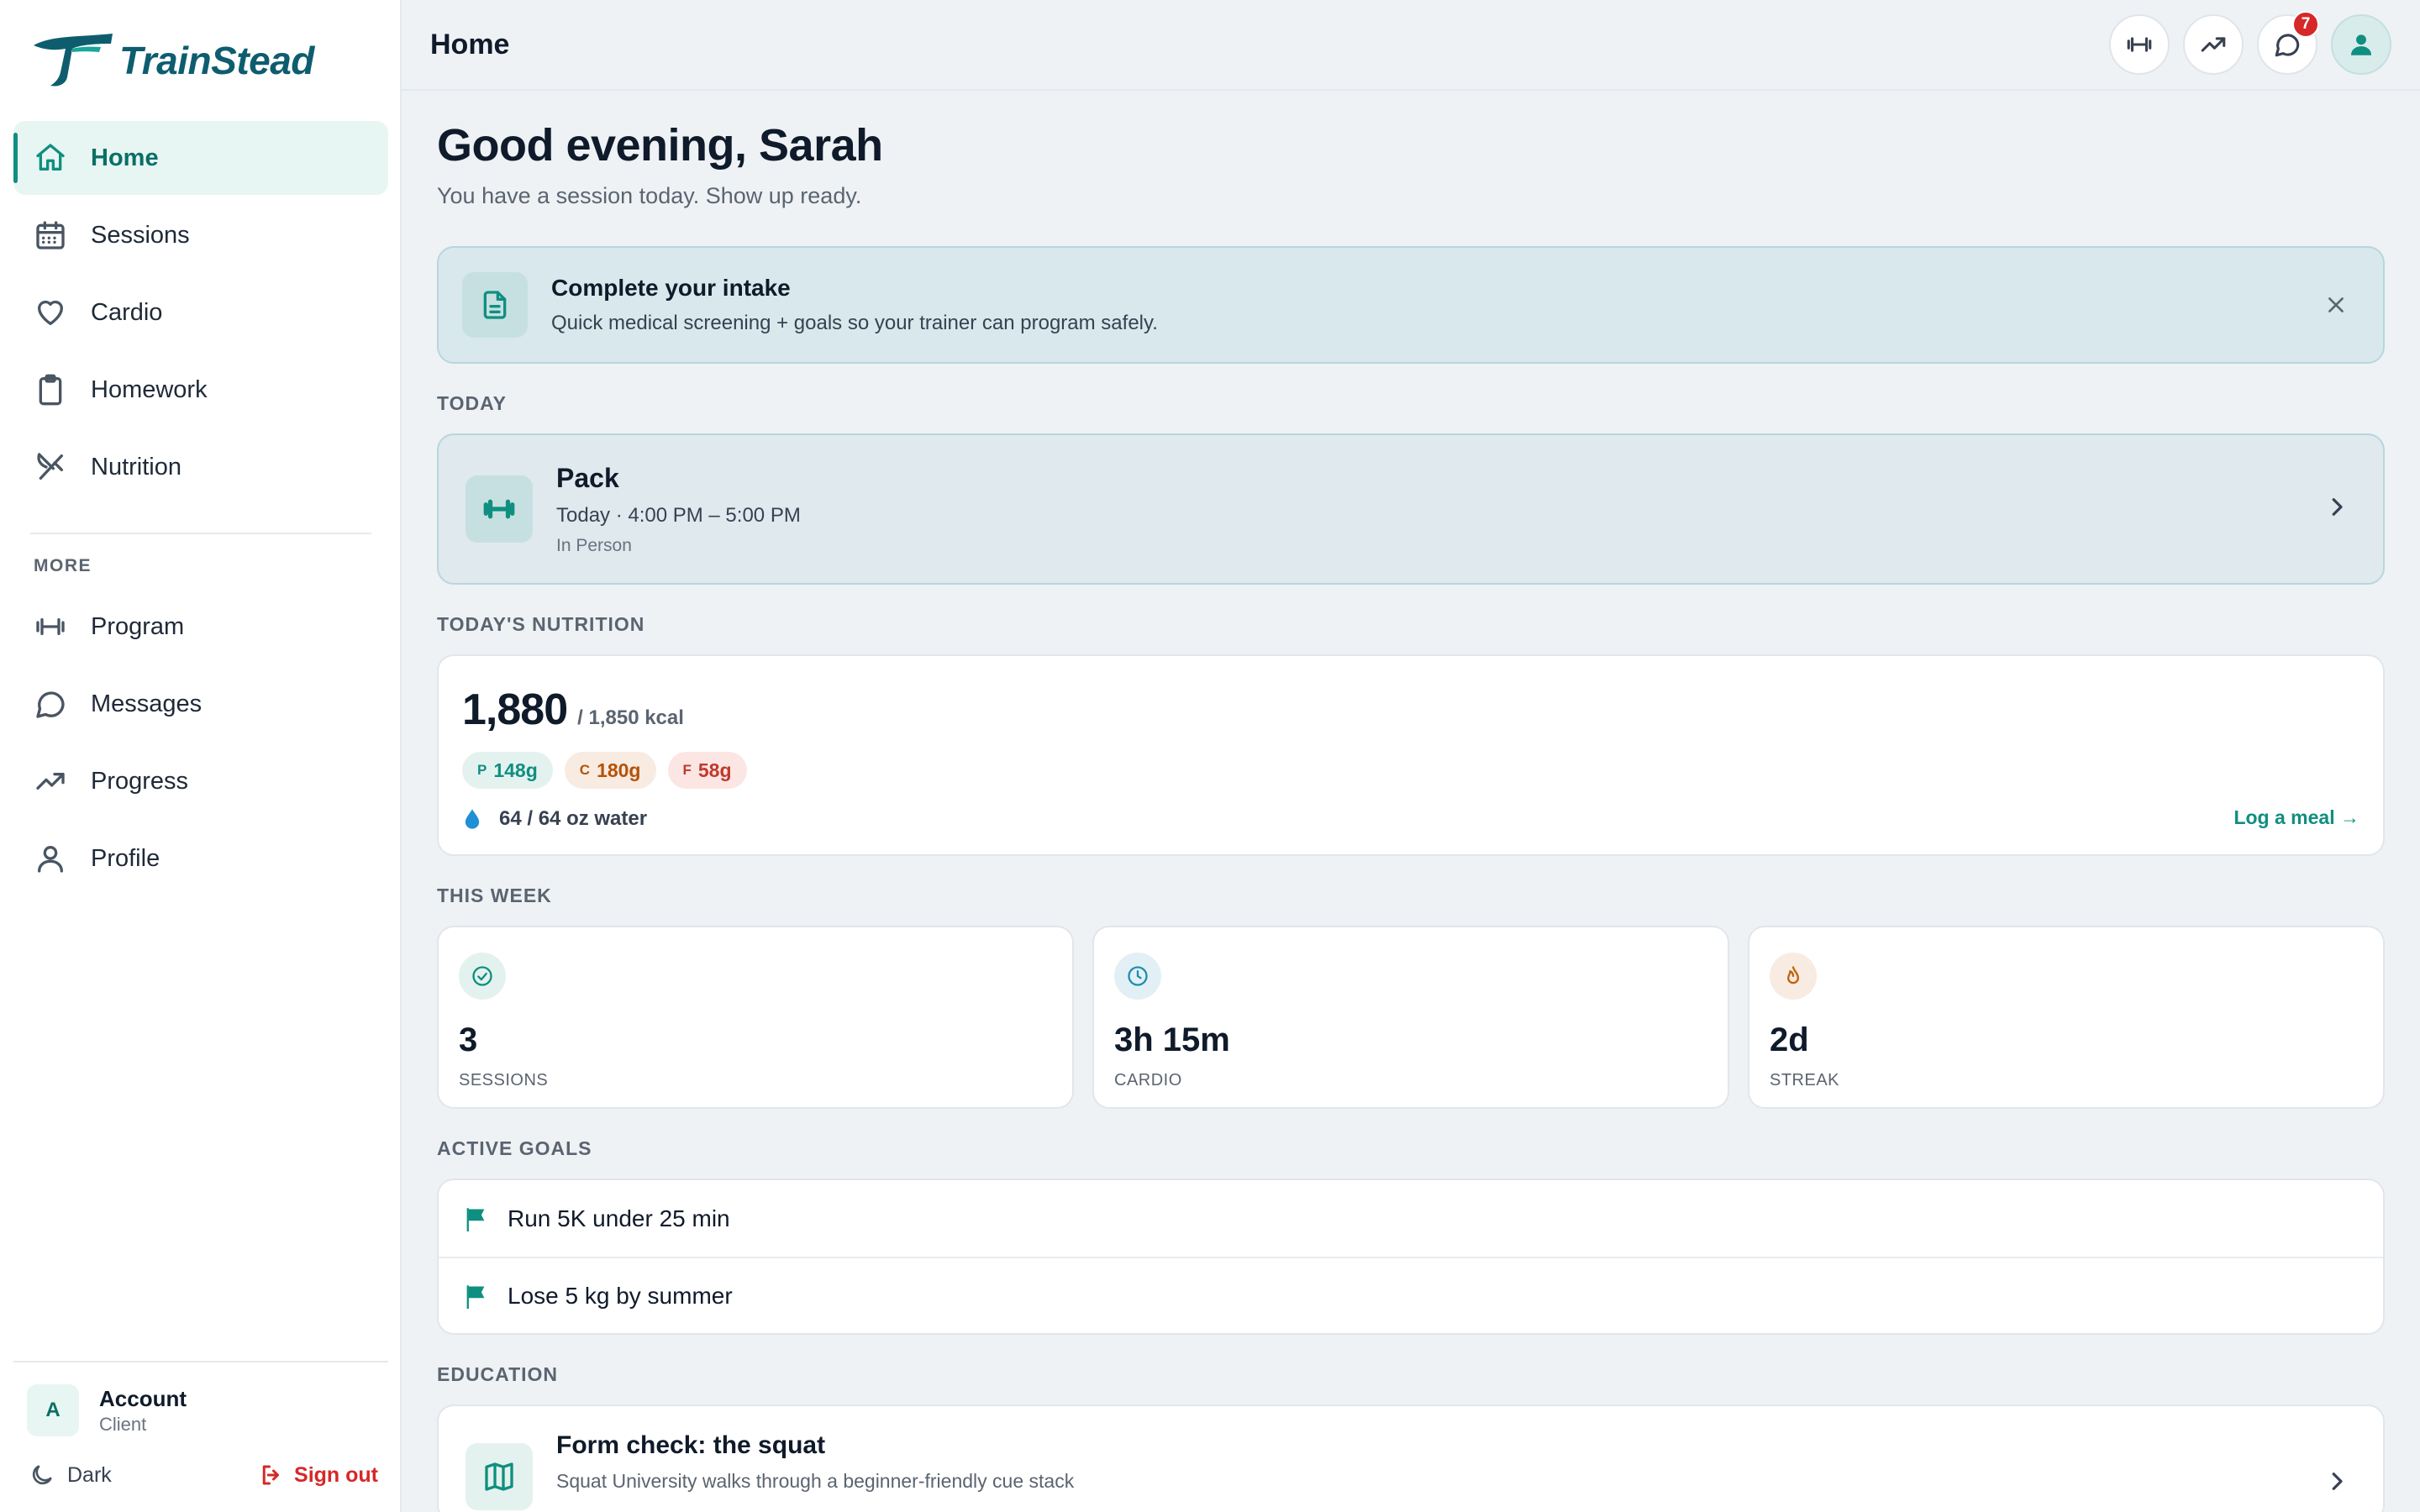  What do you see at coordinates (1172, 1039) in the screenshot?
I see `stat-value: 3h 15m` at bounding box center [1172, 1039].